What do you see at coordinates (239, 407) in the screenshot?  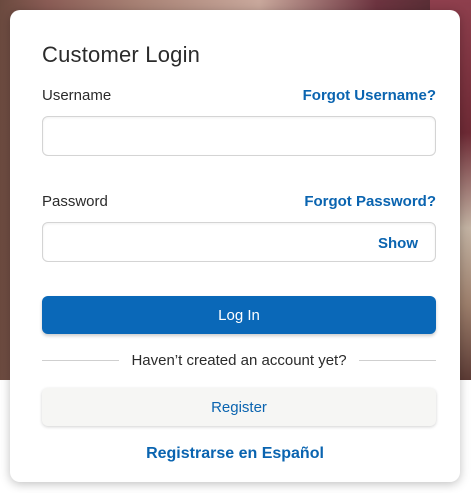 I see `register-button: Register` at bounding box center [239, 407].